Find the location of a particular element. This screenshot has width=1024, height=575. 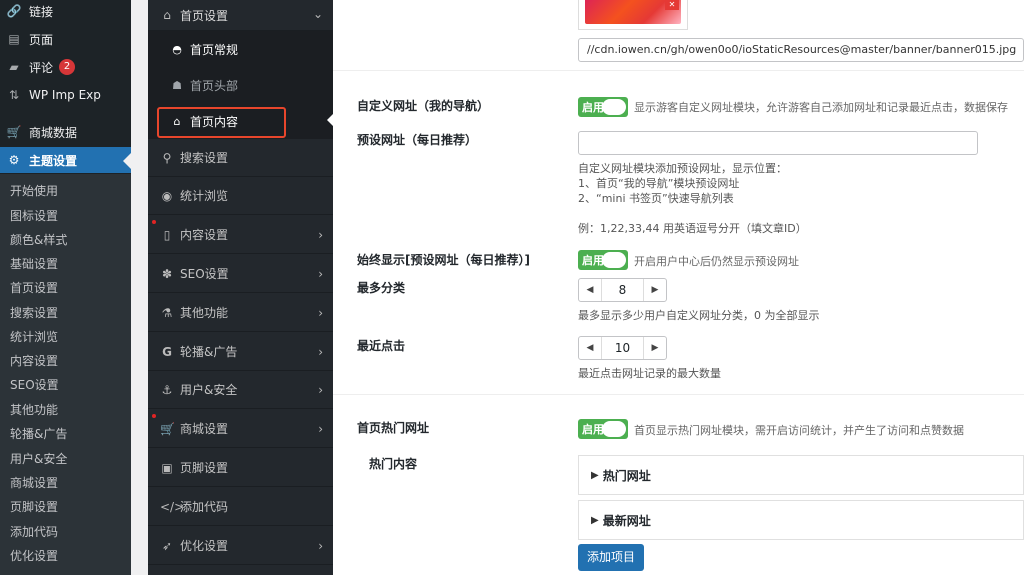

preset-url-desc-2: 1、首页“我的导航”模块预设网址 is located at coordinates (659, 183).